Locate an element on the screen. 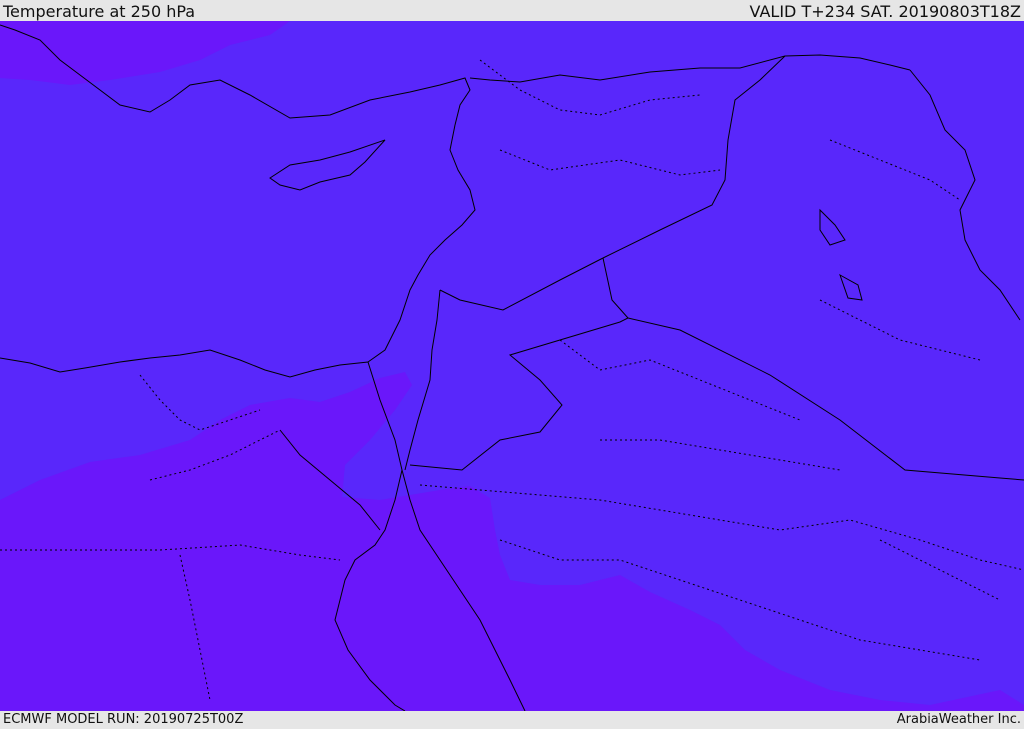 The image size is (1024, 729). model-run-label: ECMWF MODEL RUN: 20190725T00Z is located at coordinates (123, 719).